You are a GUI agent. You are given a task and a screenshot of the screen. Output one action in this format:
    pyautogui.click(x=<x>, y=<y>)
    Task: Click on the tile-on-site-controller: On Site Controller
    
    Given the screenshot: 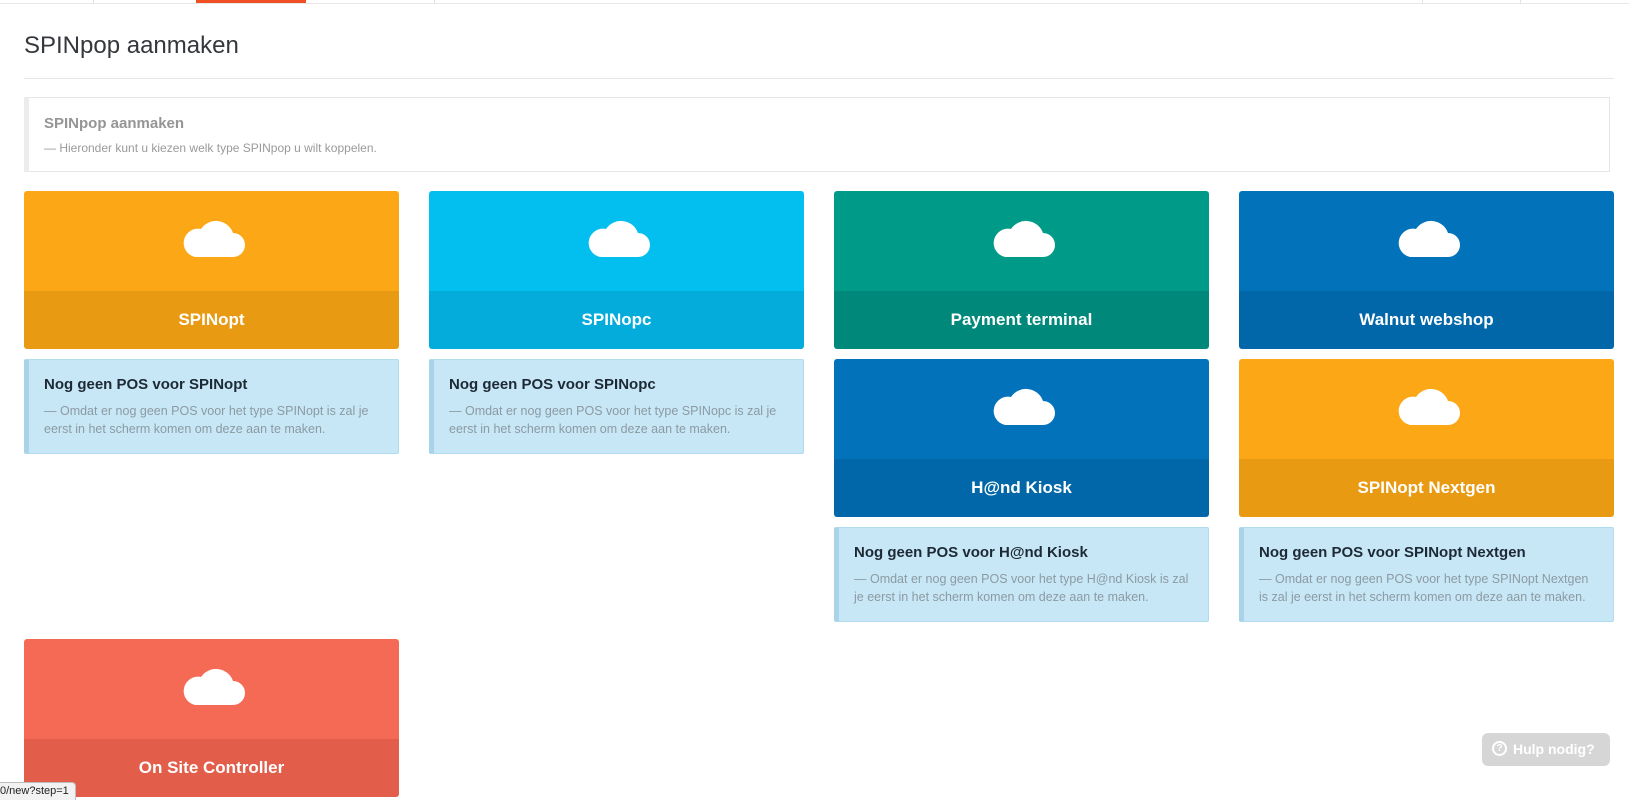 What is the action you would take?
    pyautogui.click(x=211, y=718)
    